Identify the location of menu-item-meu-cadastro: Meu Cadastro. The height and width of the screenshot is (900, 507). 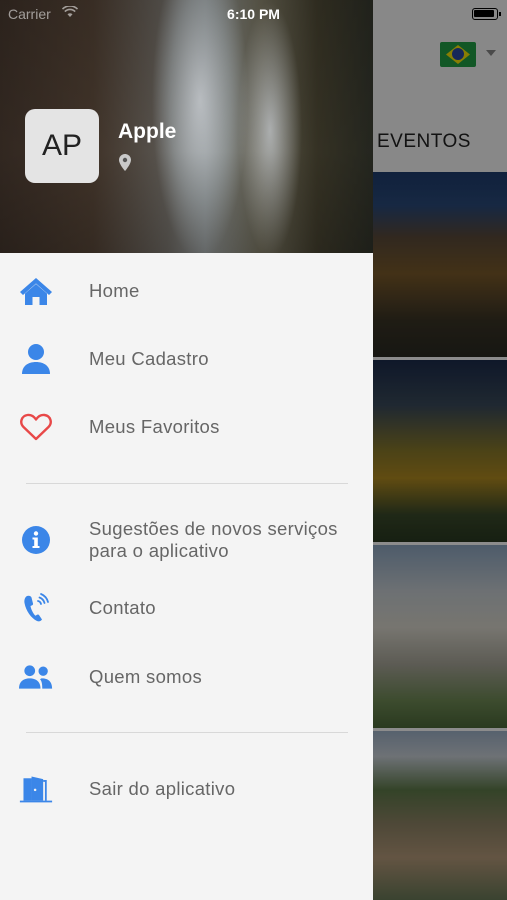
(186, 359).